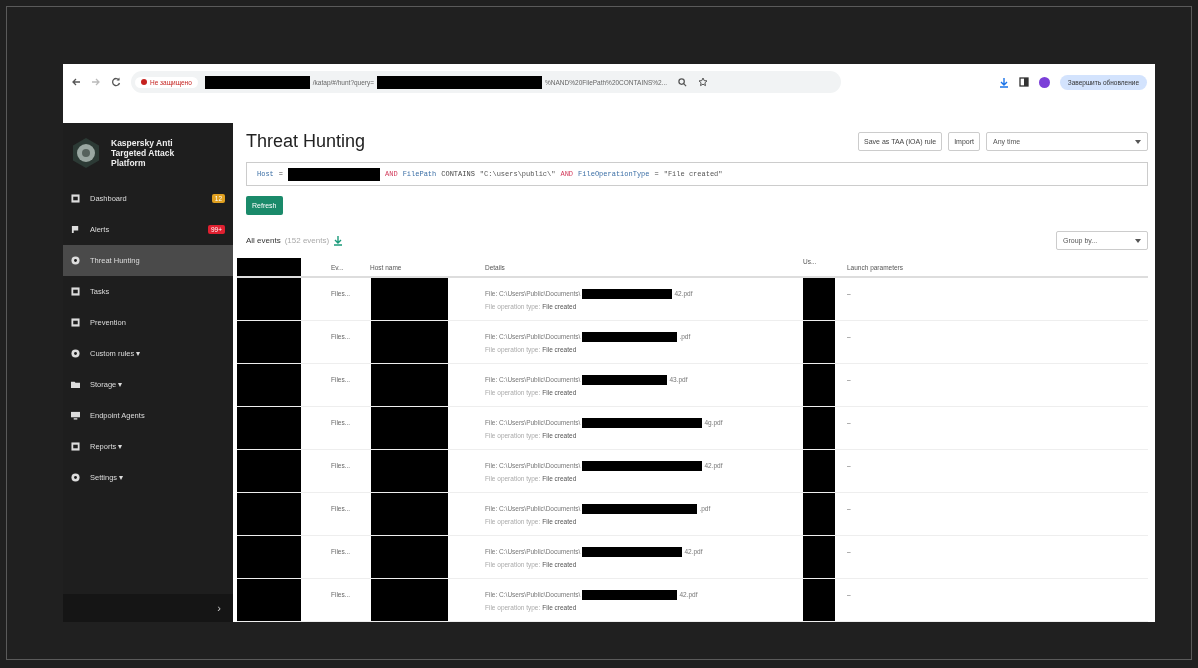  What do you see at coordinates (306, 141) in the screenshot?
I see `page-title: Threat Hunting` at bounding box center [306, 141].